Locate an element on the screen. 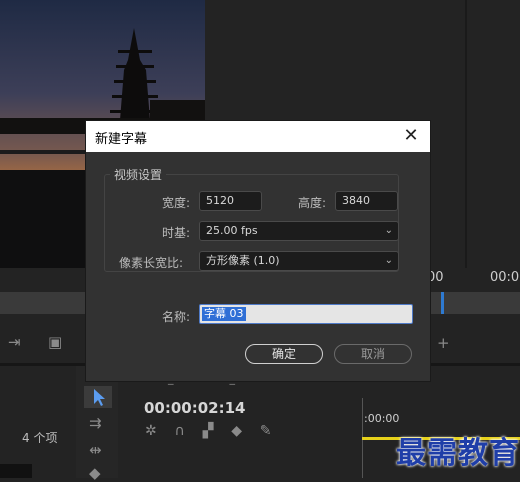  program-timecode-partial-2: 00:00 is located at coordinates (505, 277).